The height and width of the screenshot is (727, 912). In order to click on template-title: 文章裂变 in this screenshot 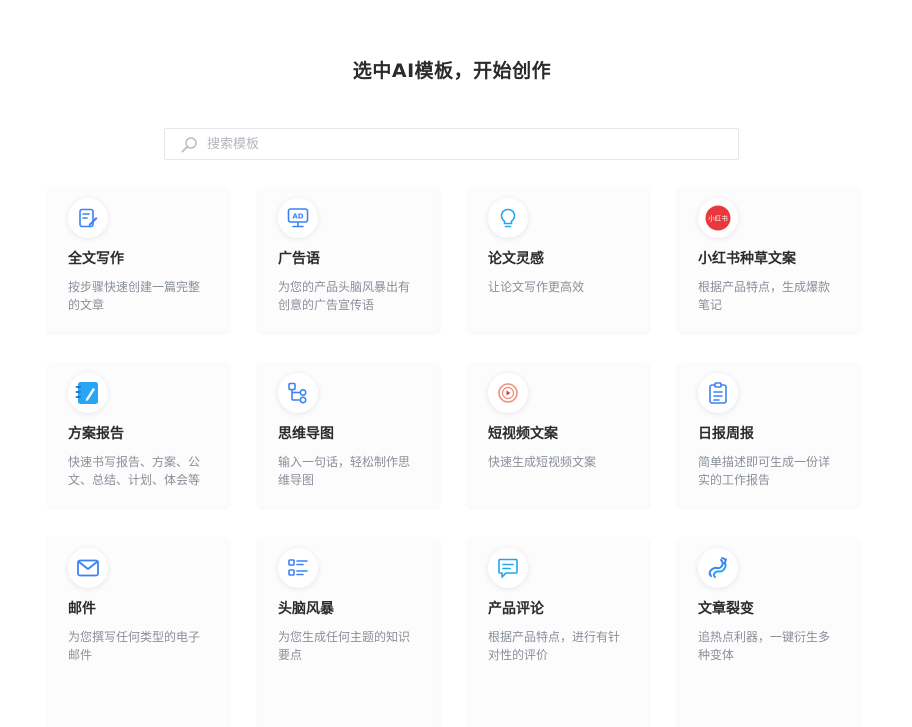, I will do `click(726, 609)`.